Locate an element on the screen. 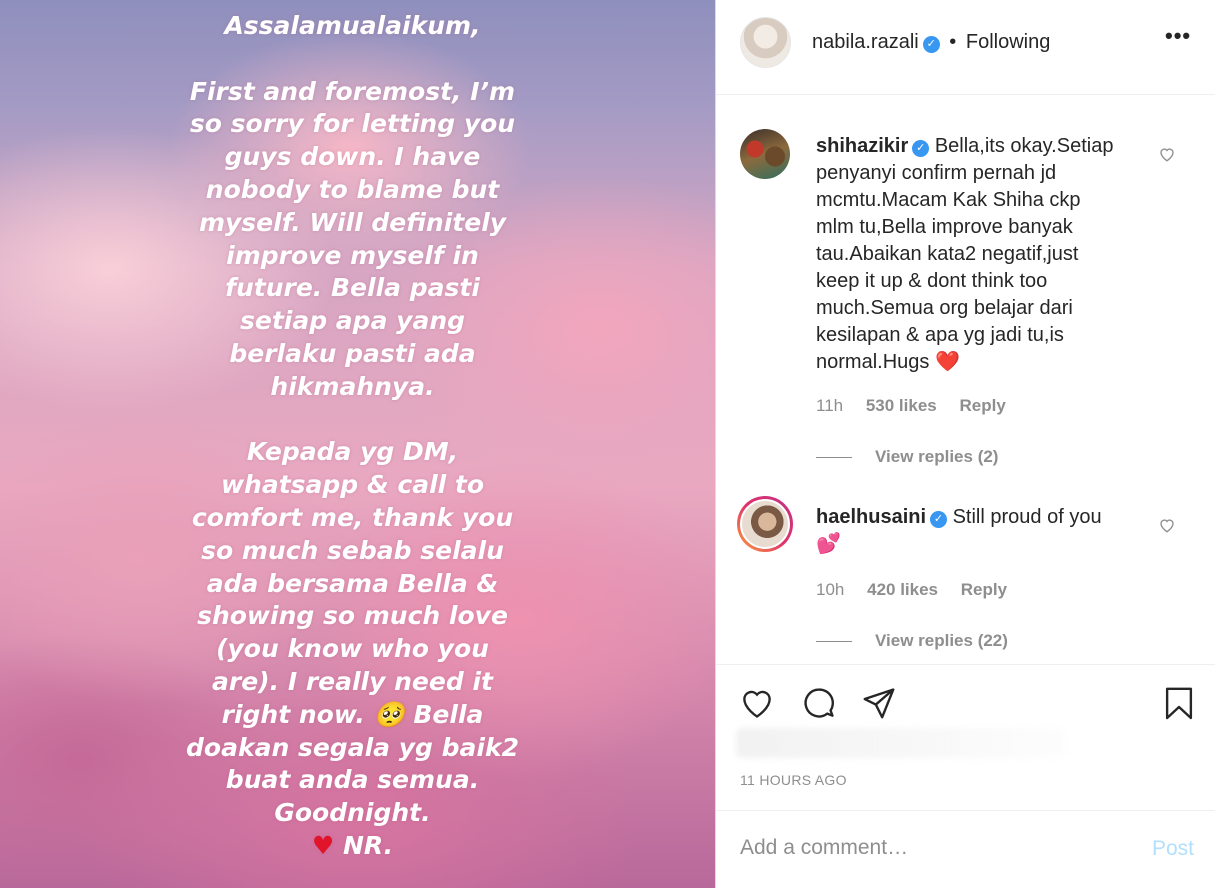 This screenshot has width=1215, height=888. post-author: nabila.razali ✓ • Following is located at coordinates (931, 42).